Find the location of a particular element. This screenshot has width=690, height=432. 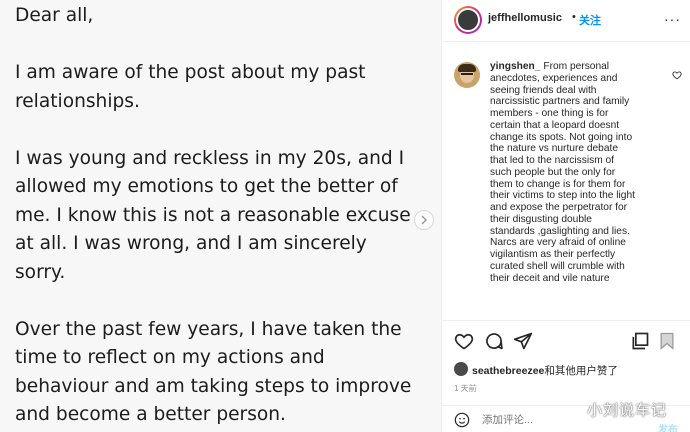

smiley-icon is located at coordinates (462, 420).